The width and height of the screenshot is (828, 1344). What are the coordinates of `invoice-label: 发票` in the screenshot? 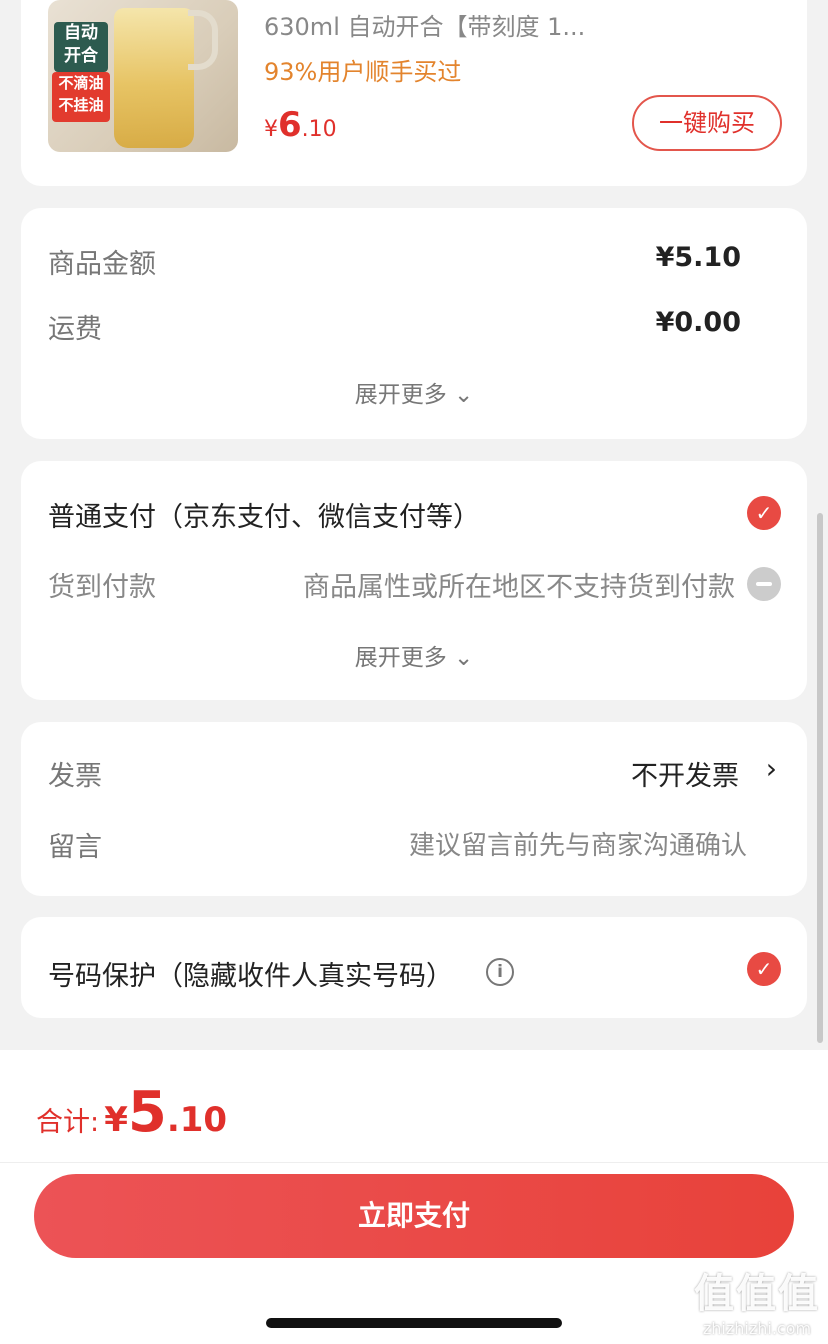 It's located at (75, 776).